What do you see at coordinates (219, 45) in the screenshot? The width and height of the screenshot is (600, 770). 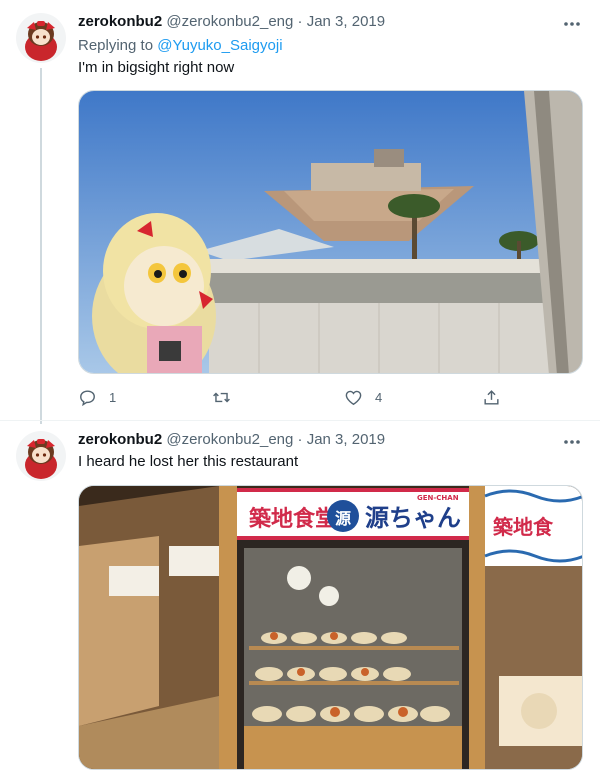 I see `replying-handle-link: @Yuyuko_Saigyoji` at bounding box center [219, 45].